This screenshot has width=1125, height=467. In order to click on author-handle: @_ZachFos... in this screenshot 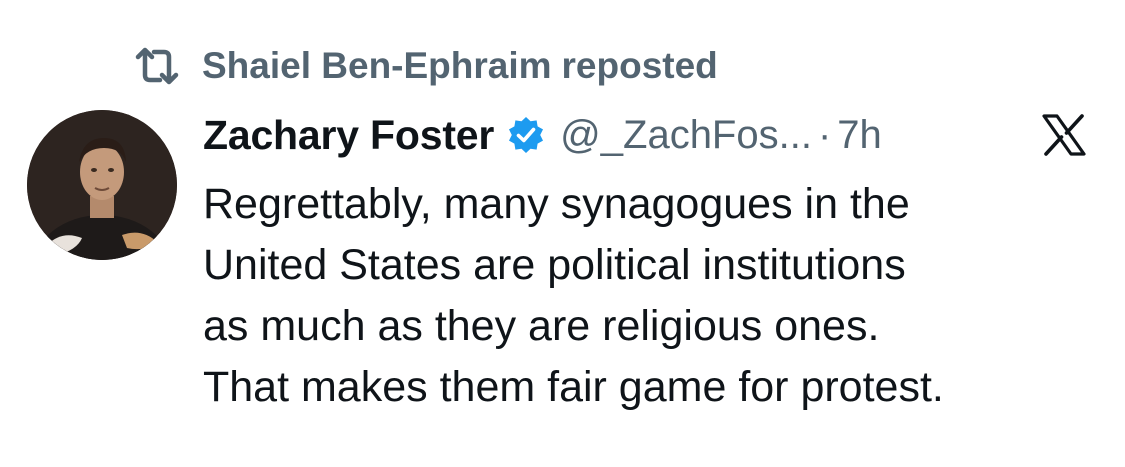, I will do `click(686, 135)`.